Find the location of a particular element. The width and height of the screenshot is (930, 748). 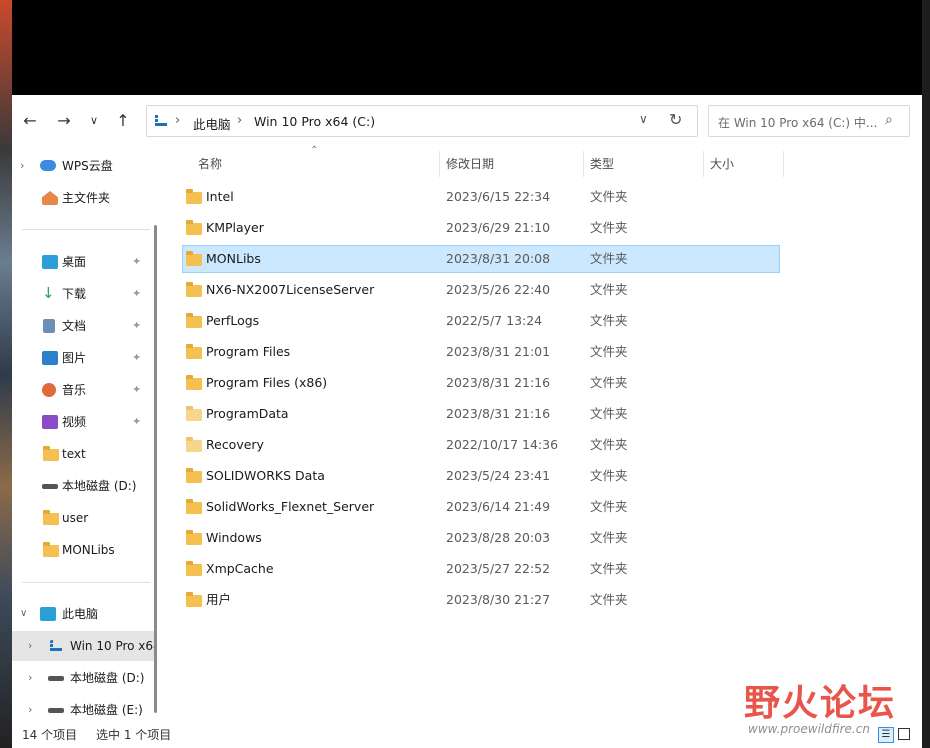

file-row: Windows 2023/8/28 20:03 文件夹 is located at coordinates (481, 538).